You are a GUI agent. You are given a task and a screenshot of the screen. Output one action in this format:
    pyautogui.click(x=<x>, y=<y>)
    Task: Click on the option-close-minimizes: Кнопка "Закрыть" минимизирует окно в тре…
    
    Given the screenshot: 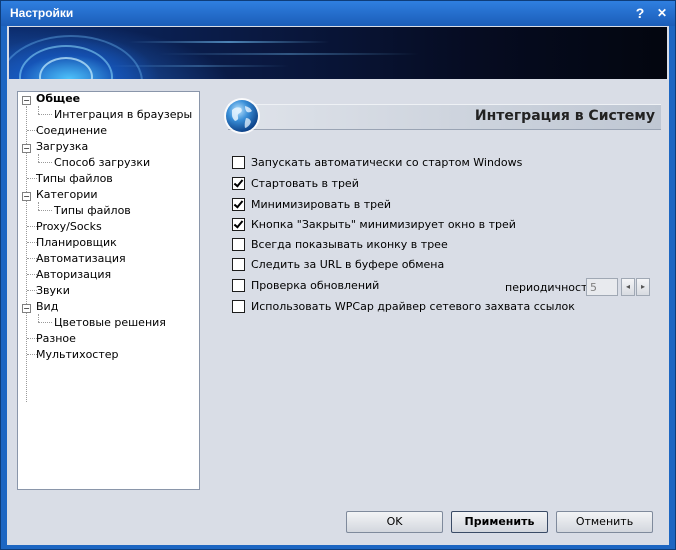 What is the action you would take?
    pyautogui.click(x=374, y=225)
    